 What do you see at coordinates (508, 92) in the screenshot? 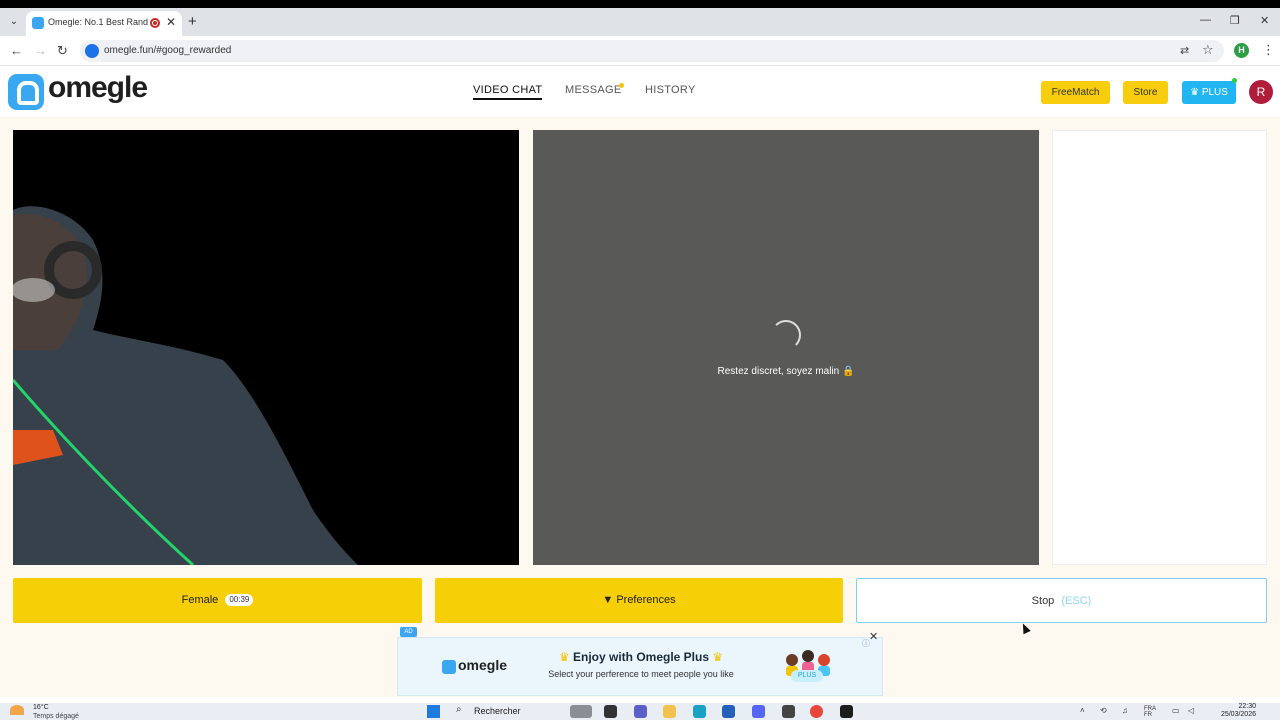
I see `nav-video-chat: VIDEO CHAT` at bounding box center [508, 92].